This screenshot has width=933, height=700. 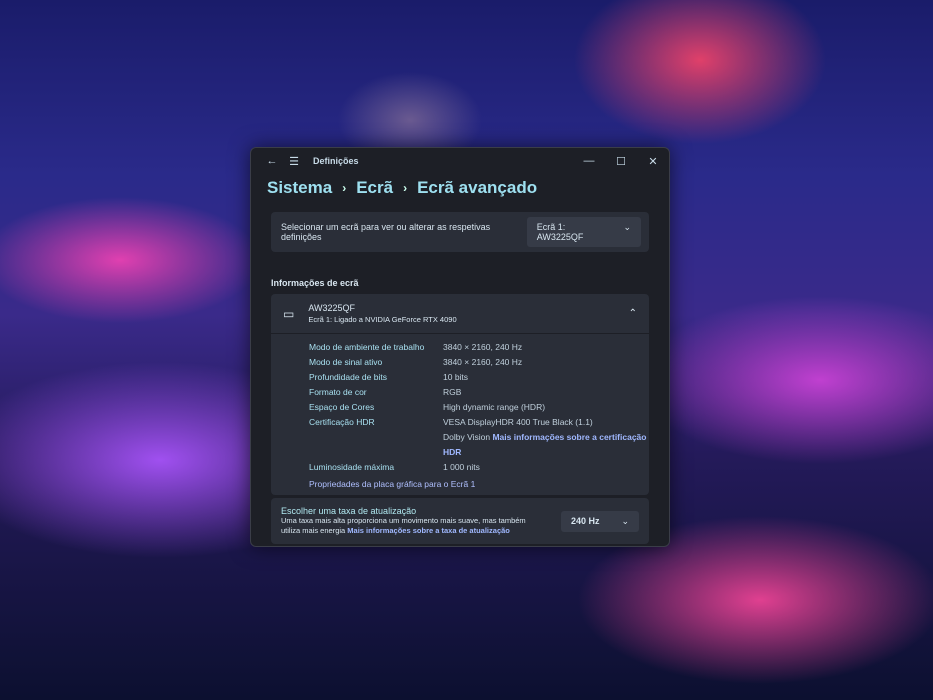 I want to click on info-row: Espaço de Cores High dynamic range (HDR), so click(x=479, y=407).